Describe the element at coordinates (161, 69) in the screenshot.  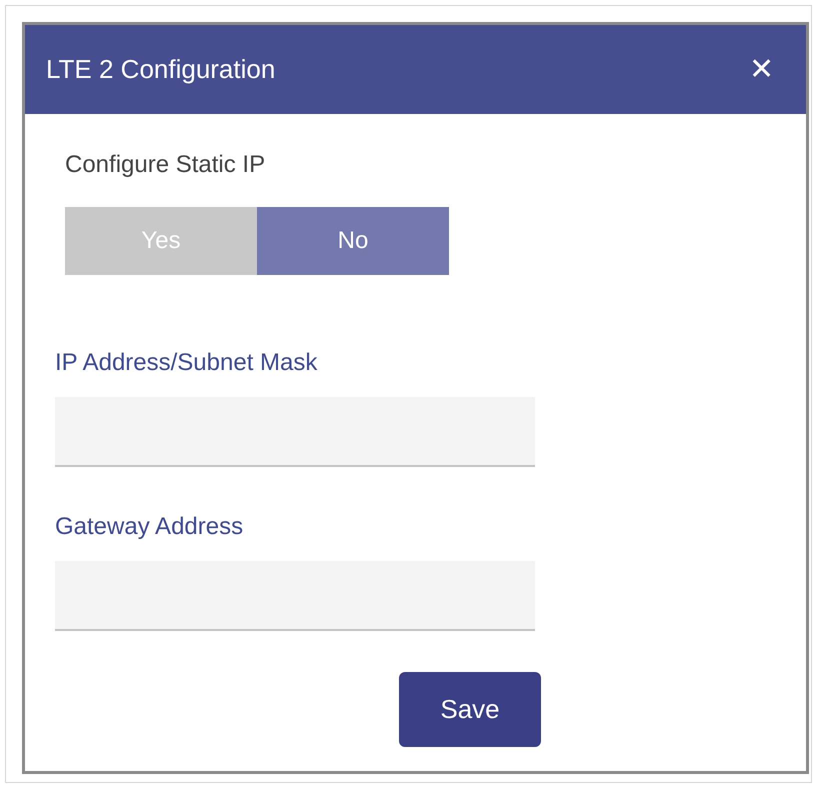
I see `dialog-title: LTE 2 Configuration` at that location.